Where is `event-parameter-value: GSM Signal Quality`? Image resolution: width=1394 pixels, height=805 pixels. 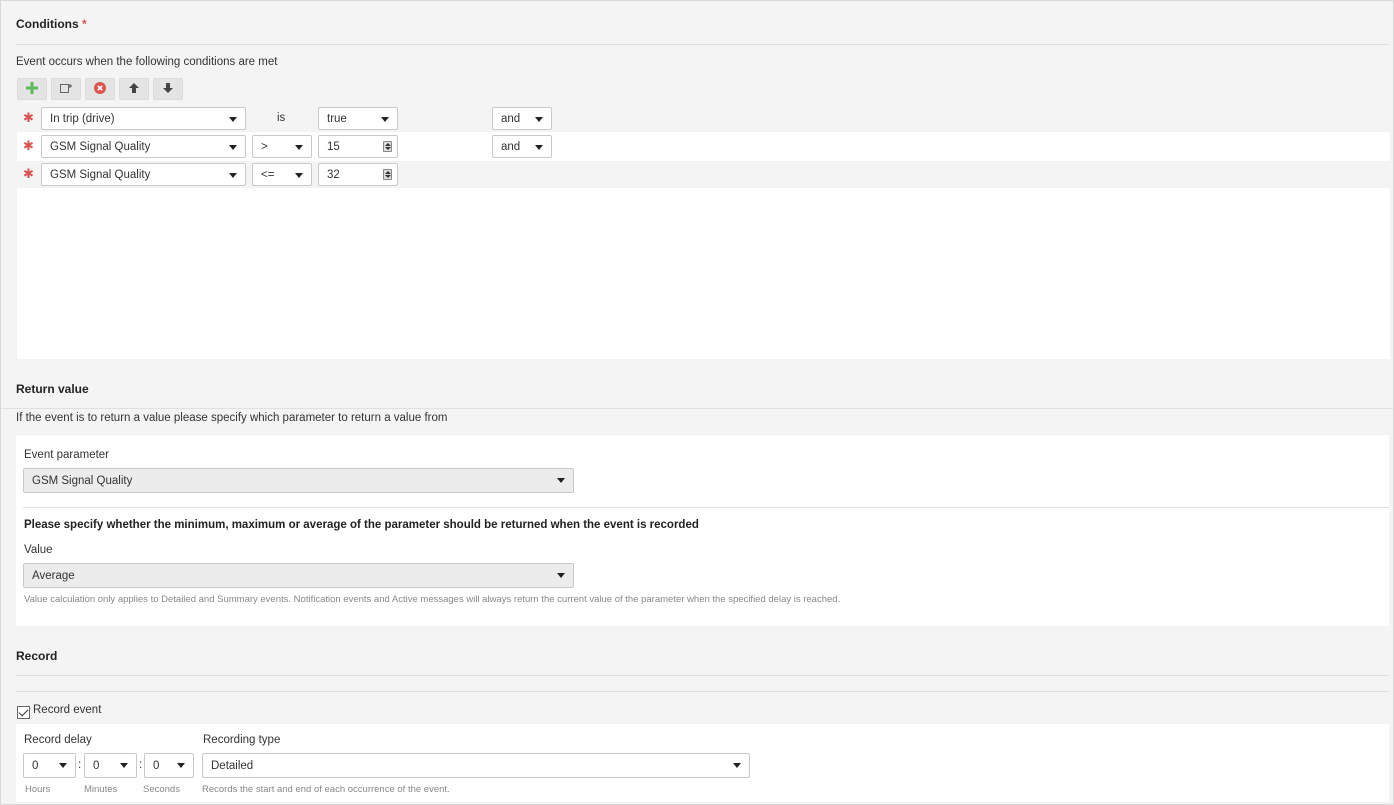
event-parameter-value: GSM Signal Quality is located at coordinates (82, 480).